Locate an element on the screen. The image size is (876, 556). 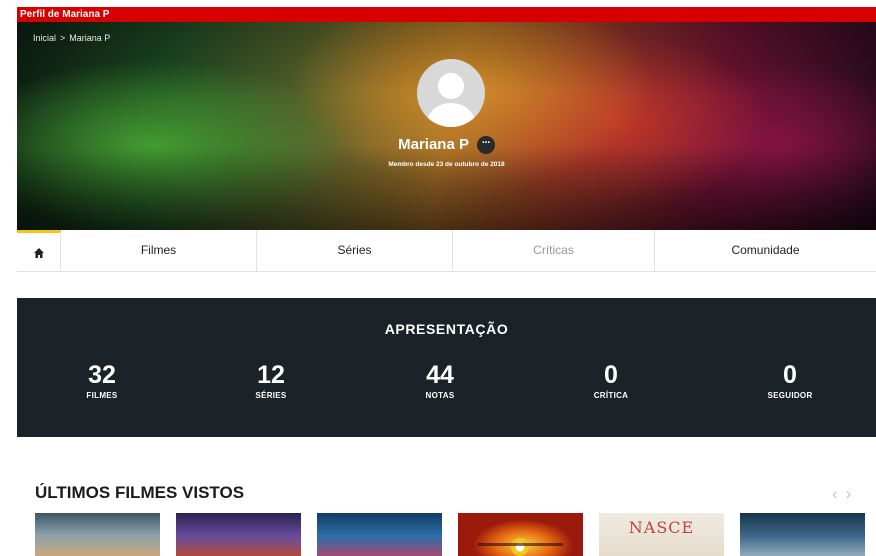
breadcrumb: Inicial > Mariana P is located at coordinates (73, 38).